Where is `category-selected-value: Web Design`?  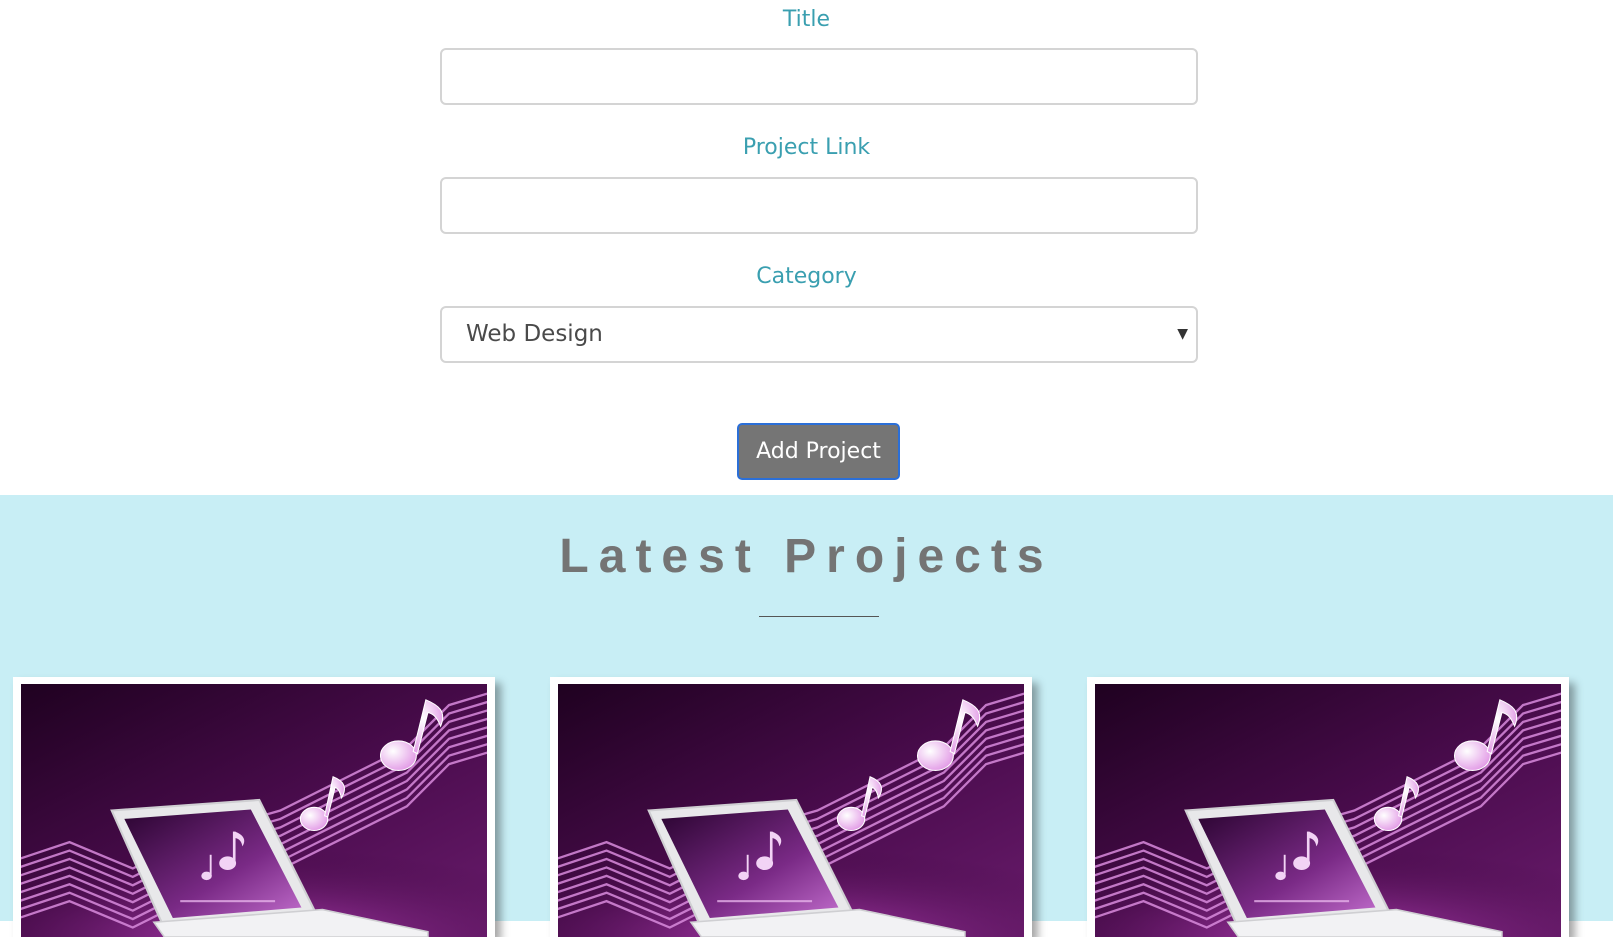 category-selected-value: Web Design is located at coordinates (534, 334).